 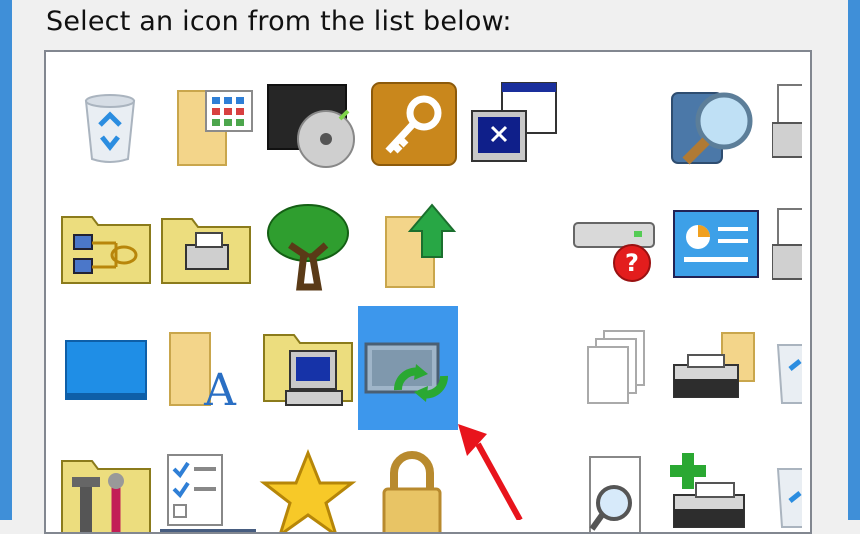 What do you see at coordinates (618, 482) in the screenshot?
I see `search-document-icon` at bounding box center [618, 482].